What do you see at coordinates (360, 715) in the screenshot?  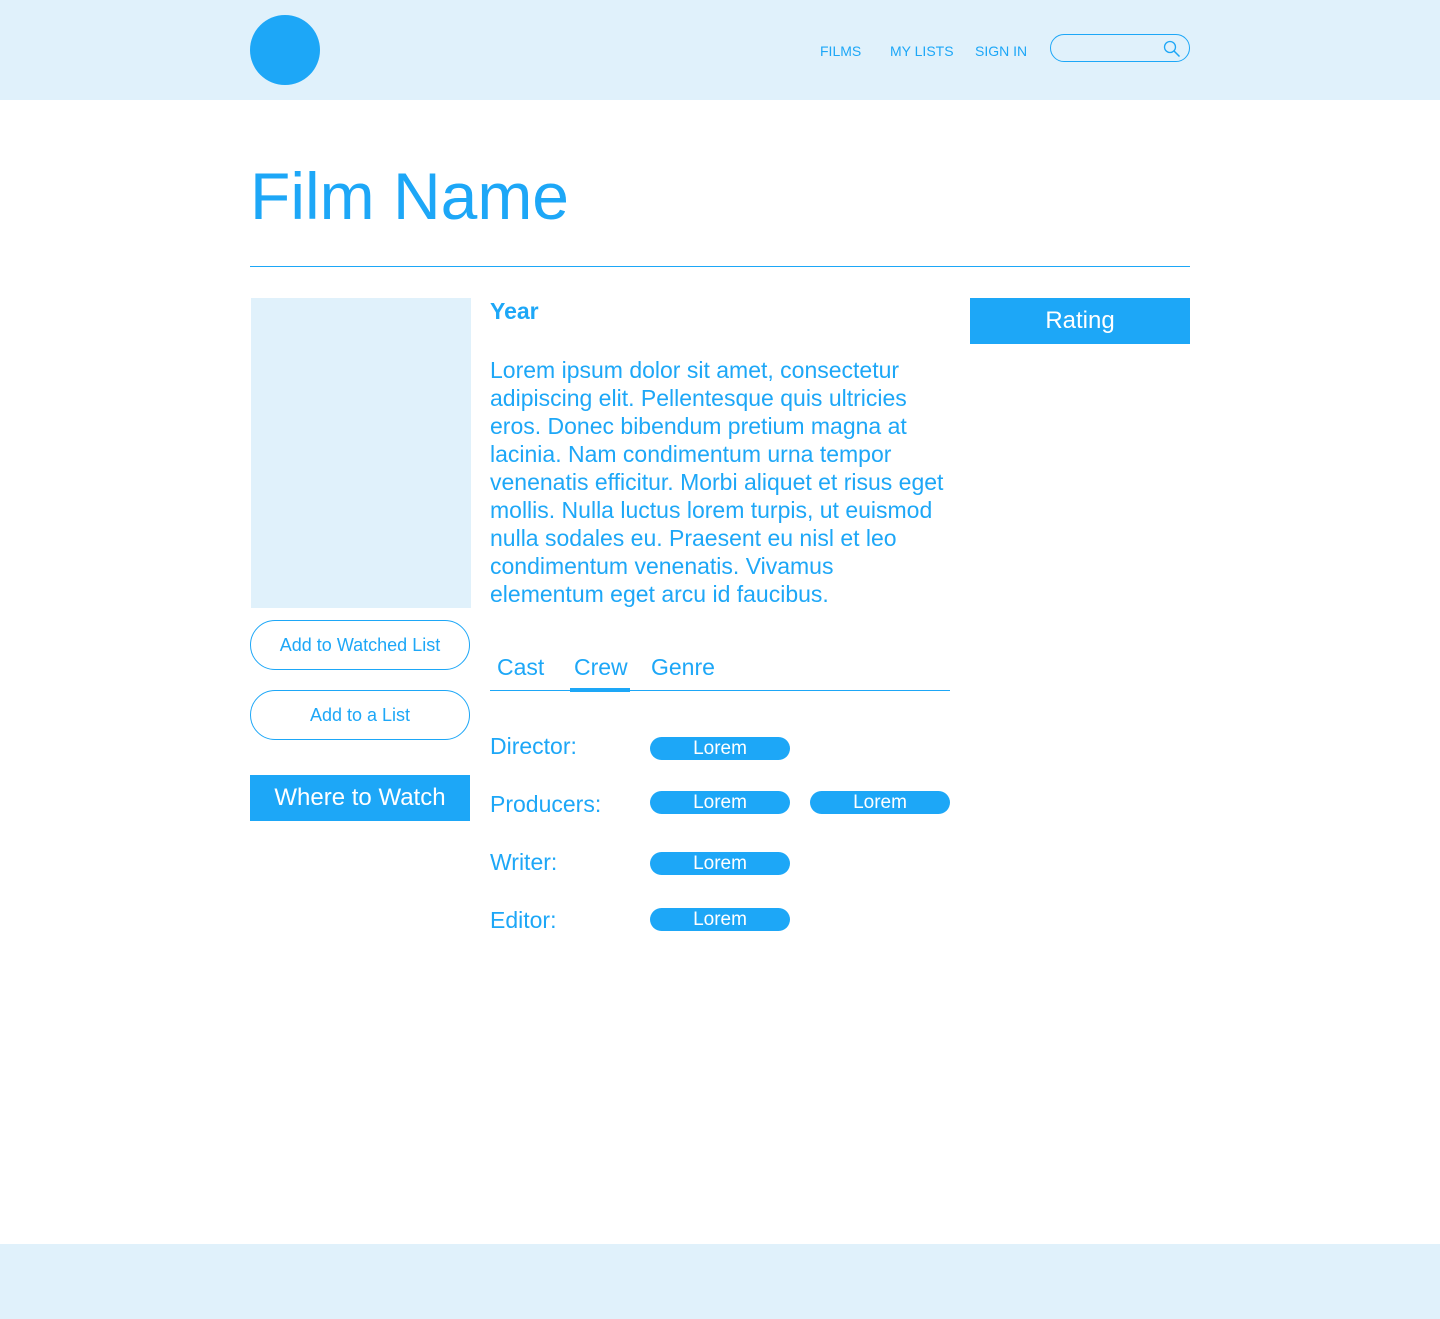 I see `add-to-list-button: Add to a List` at bounding box center [360, 715].